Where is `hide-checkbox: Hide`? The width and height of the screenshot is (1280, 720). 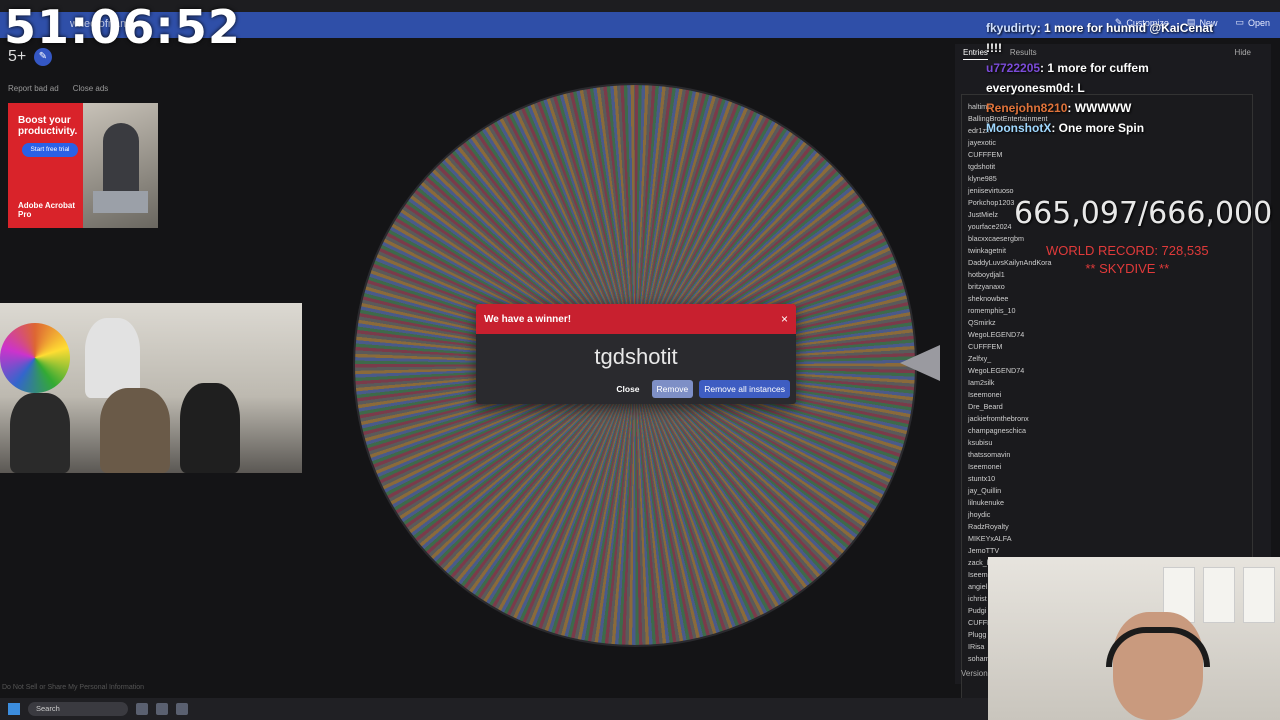
hide-checkbox: Hide is located at coordinates (1243, 52).